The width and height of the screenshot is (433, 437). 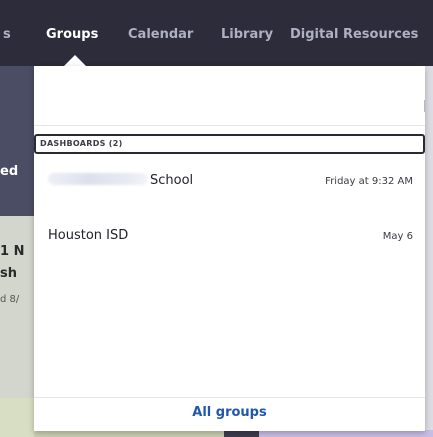 I want to click on group-name: School, so click(x=120, y=180).